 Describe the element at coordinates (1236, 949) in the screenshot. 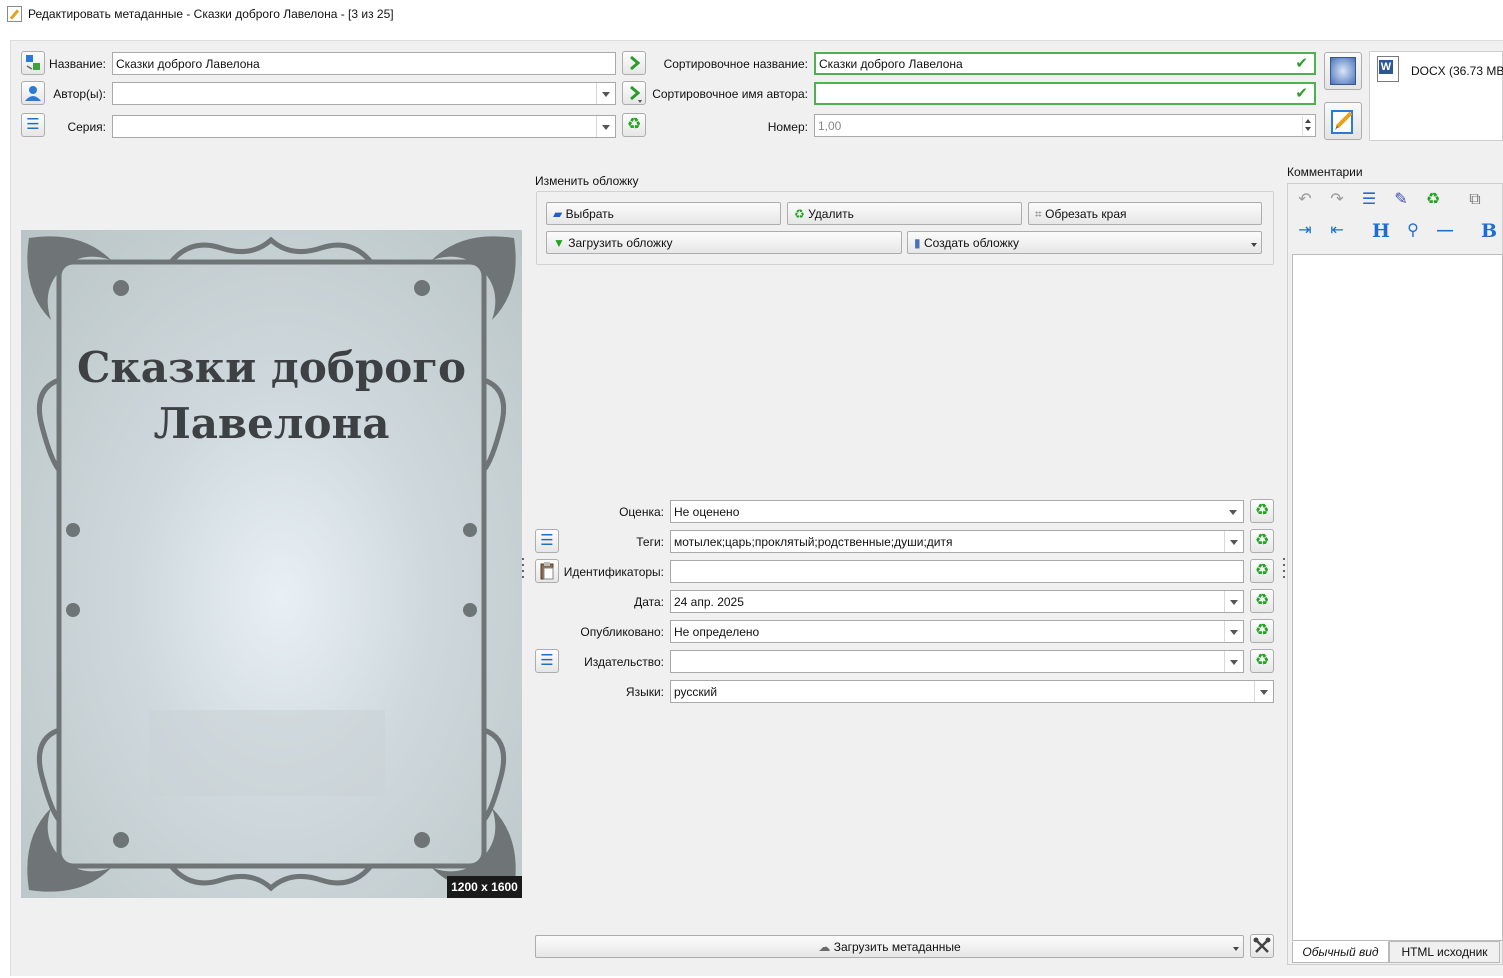

I see `menu-arrow-icon` at that location.